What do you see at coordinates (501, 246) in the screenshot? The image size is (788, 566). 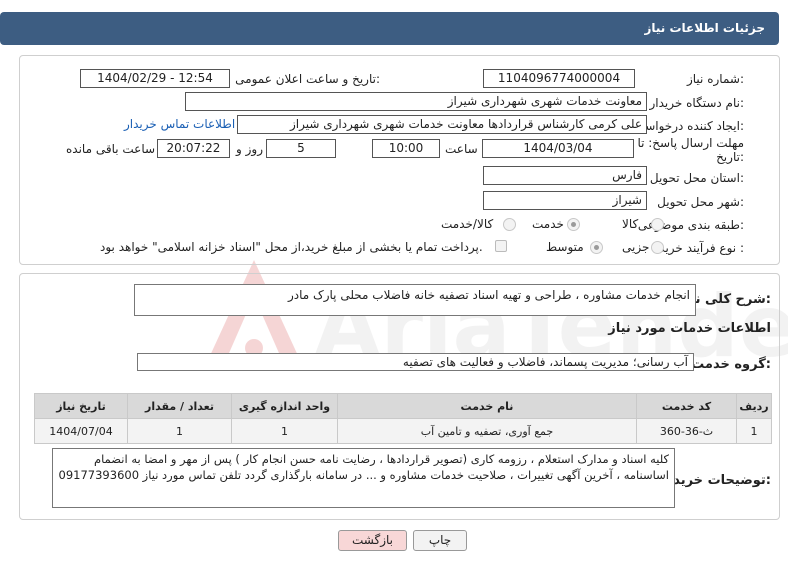 I see `treasury-payment-checkbox` at bounding box center [501, 246].